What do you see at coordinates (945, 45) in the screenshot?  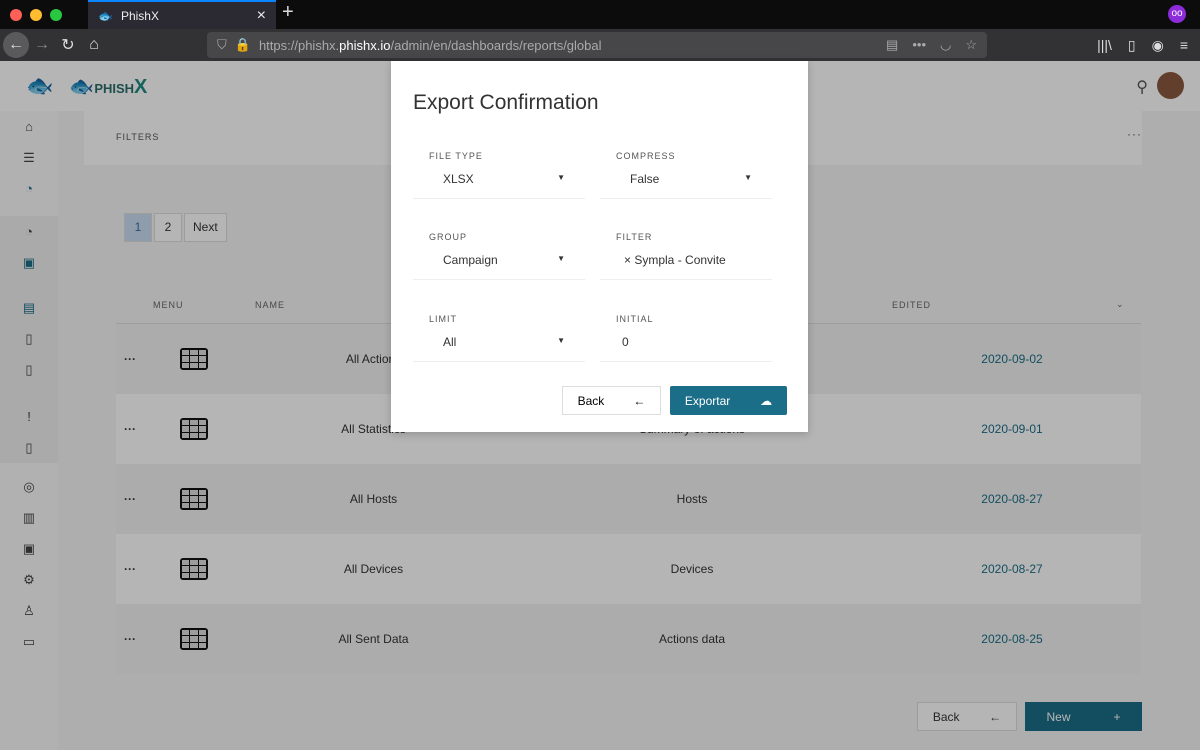 I see `pocket-icon: ◡` at bounding box center [945, 45].